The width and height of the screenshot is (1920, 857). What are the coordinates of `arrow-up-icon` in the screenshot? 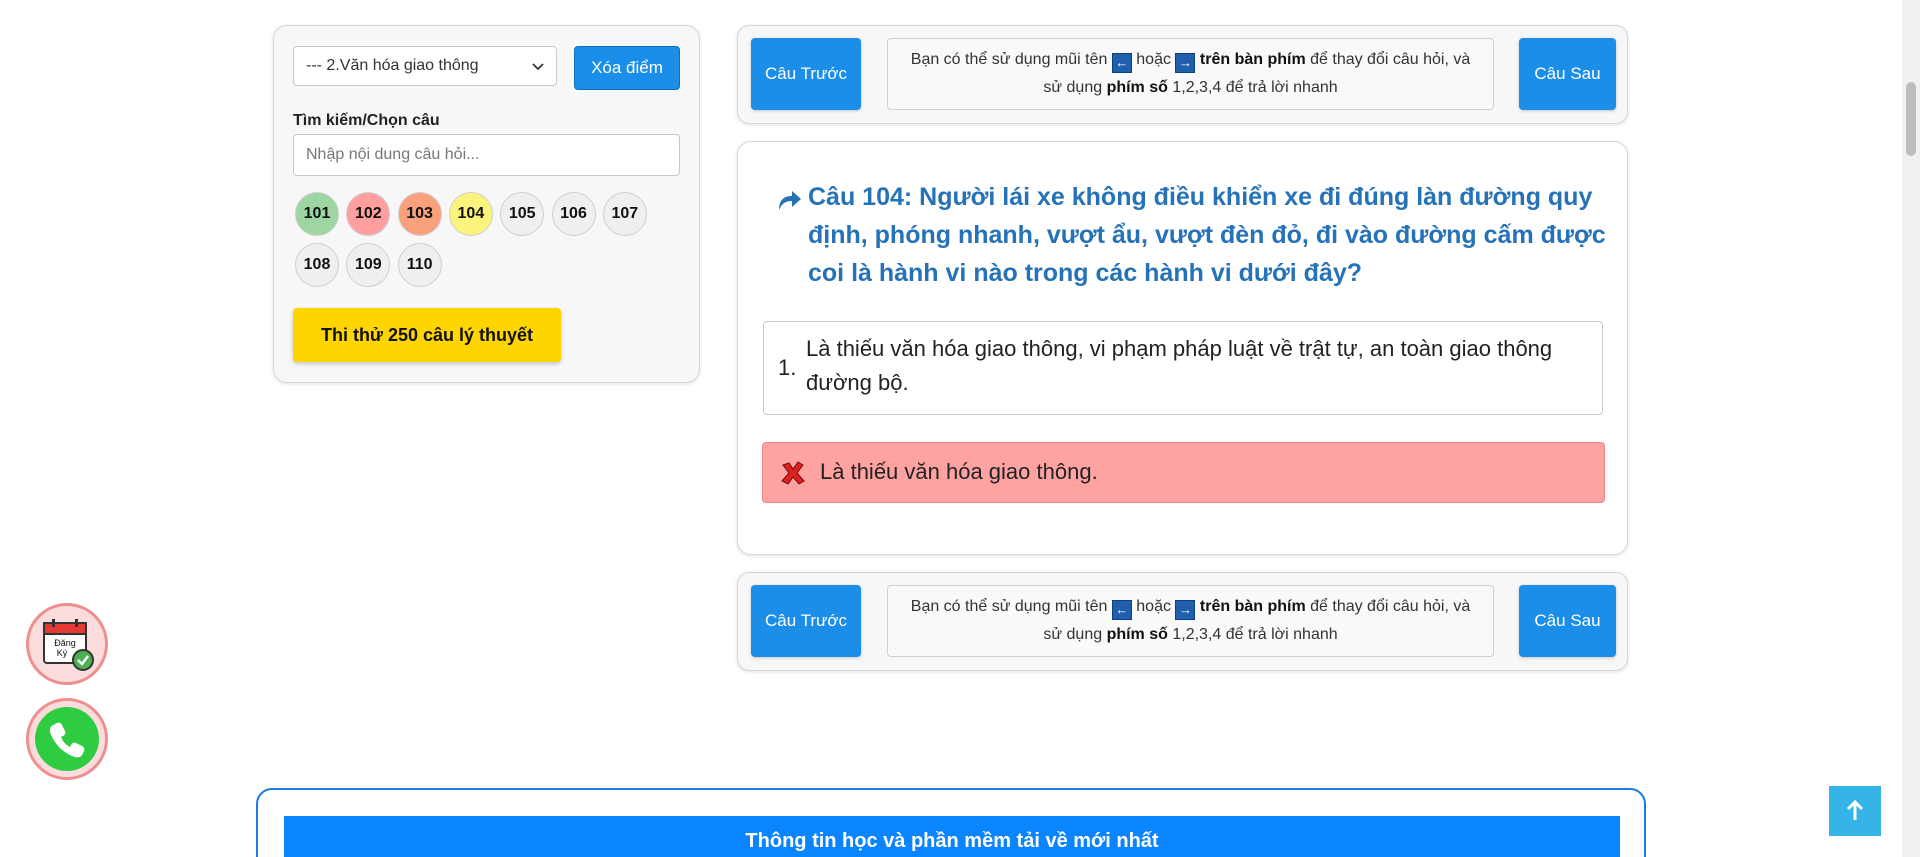 It's located at (1855, 810).